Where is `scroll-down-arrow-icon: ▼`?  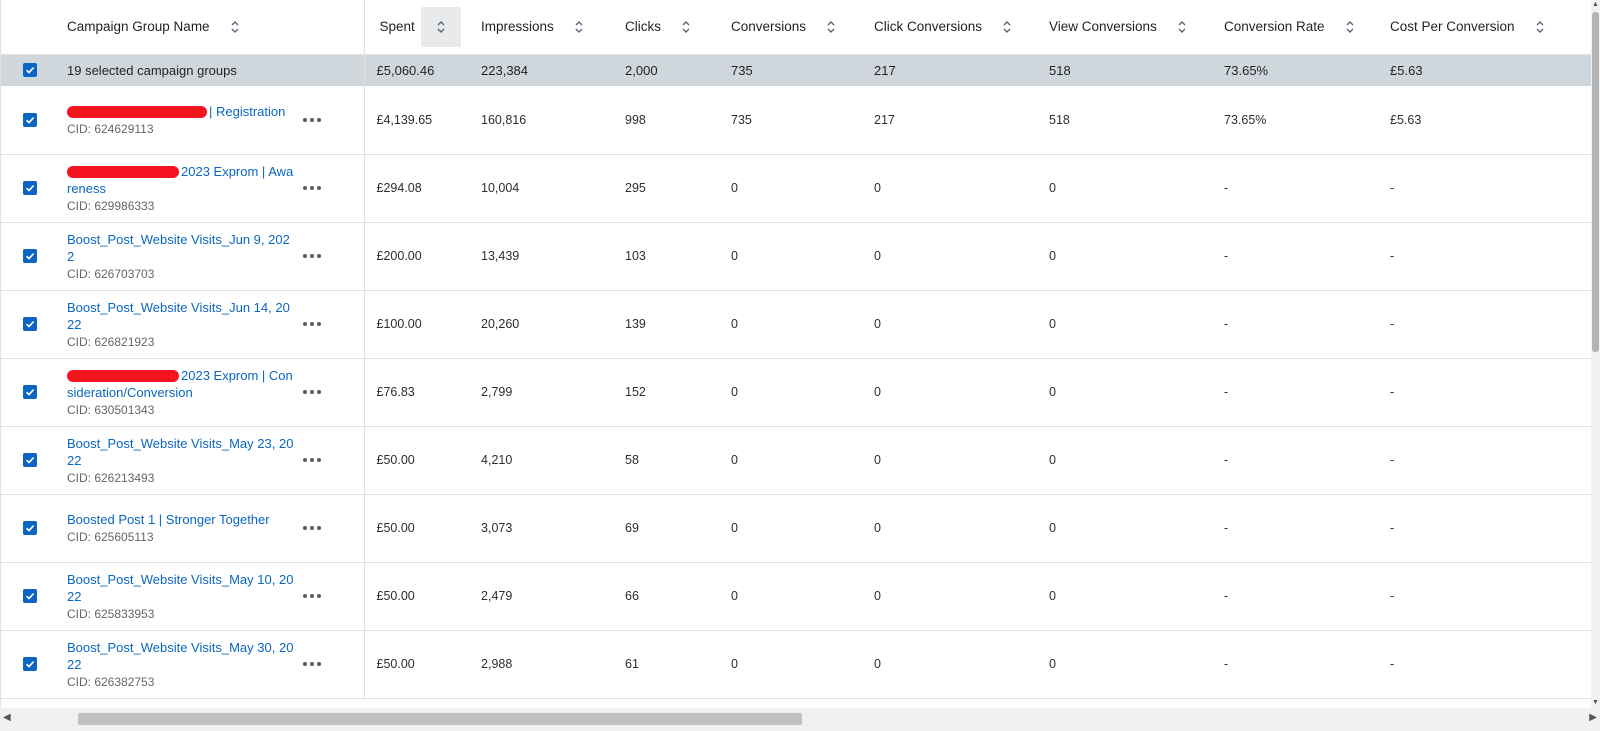
scroll-down-arrow-icon: ▼ is located at coordinates (1595, 703).